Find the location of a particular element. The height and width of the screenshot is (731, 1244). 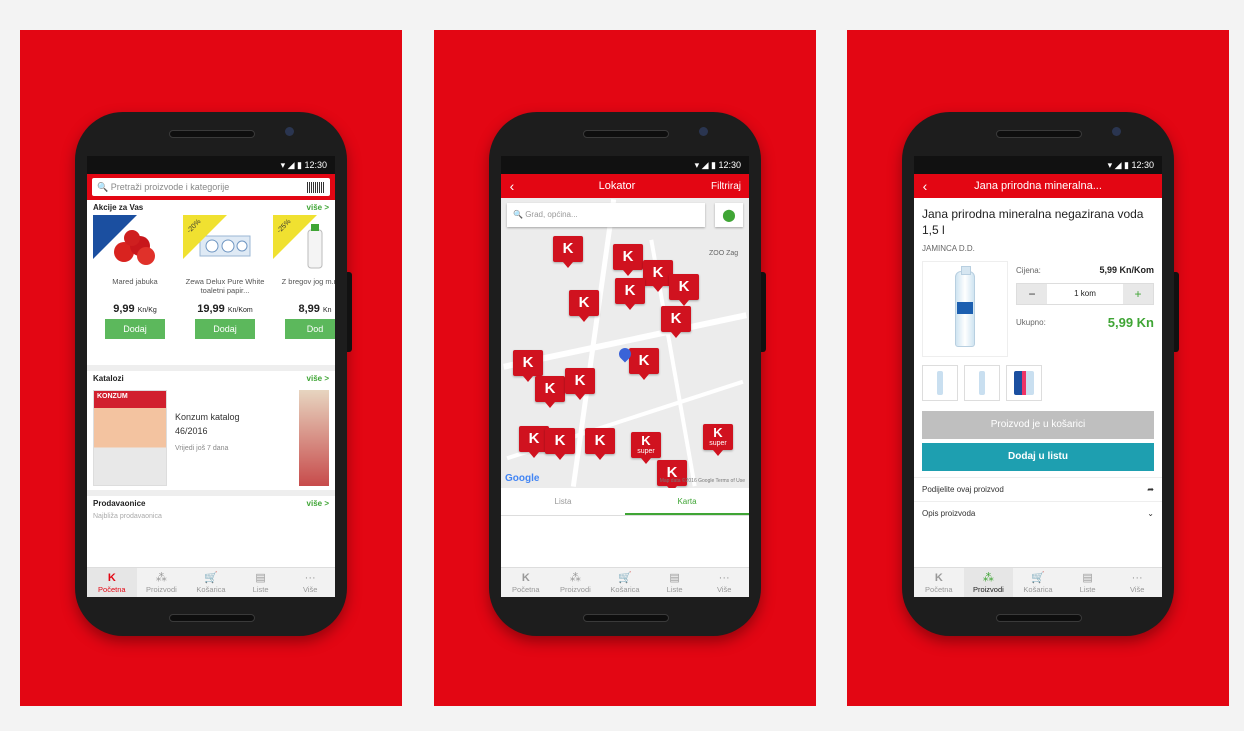

home-appbar: 🔍 Pretraži proizvode i kategorije is located at coordinates (211, 187).